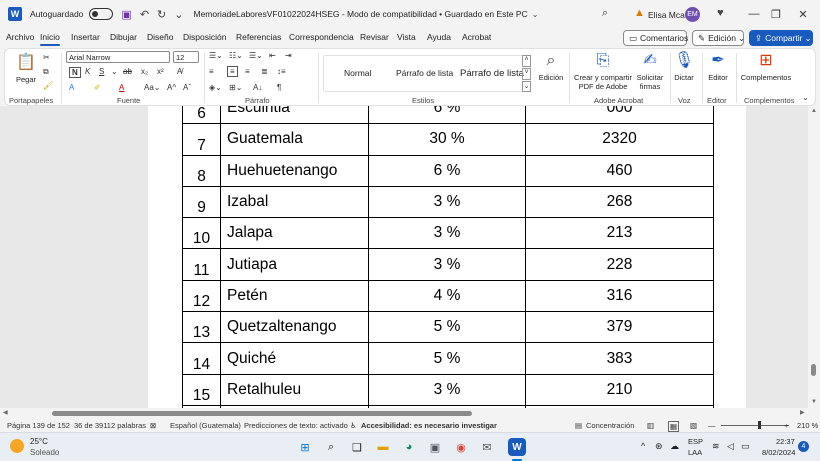  What do you see at coordinates (526, 86) in the screenshot?
I see `styles-more-icon: ⌄` at bounding box center [526, 86].